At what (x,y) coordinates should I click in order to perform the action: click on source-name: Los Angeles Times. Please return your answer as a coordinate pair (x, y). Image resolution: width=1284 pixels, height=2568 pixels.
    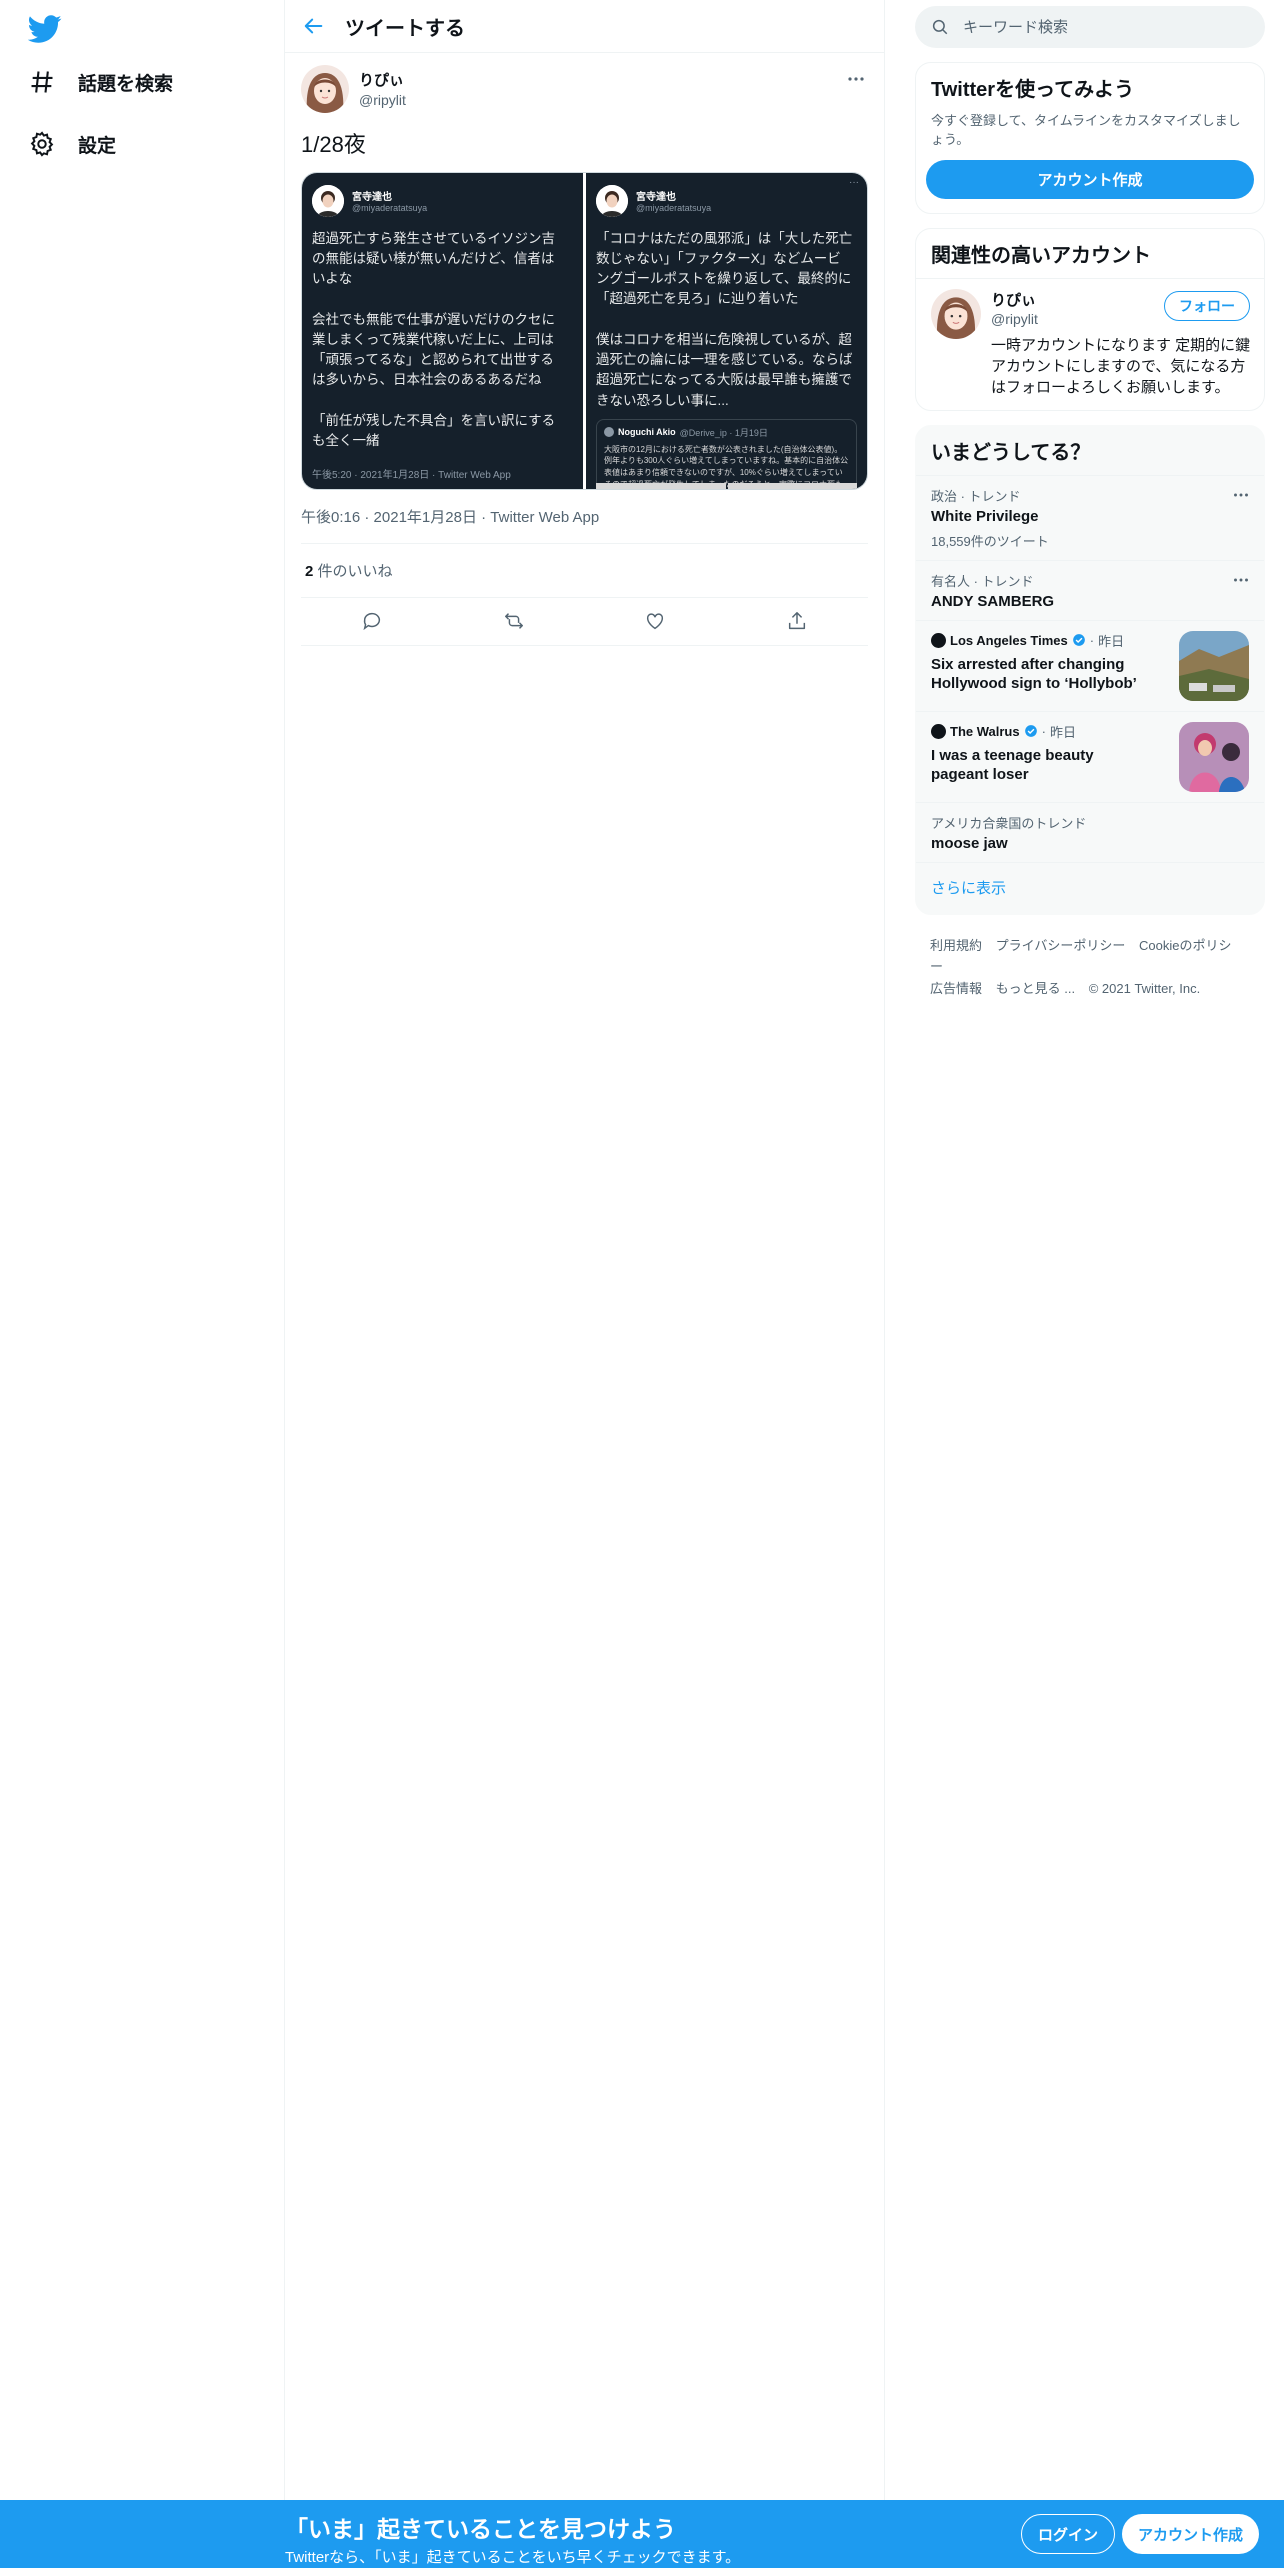
    Looking at the image, I should click on (1009, 640).